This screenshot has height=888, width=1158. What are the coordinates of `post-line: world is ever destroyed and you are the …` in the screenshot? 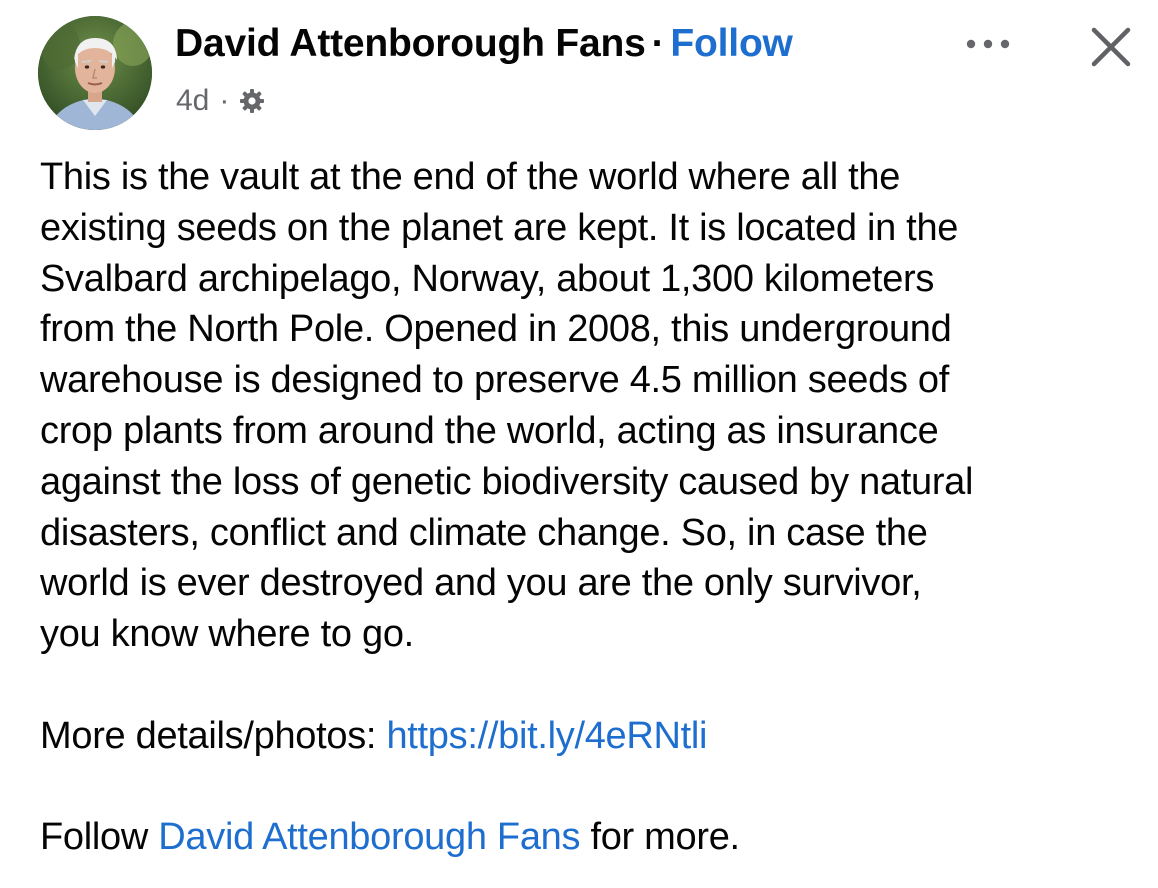 It's located at (481, 583).